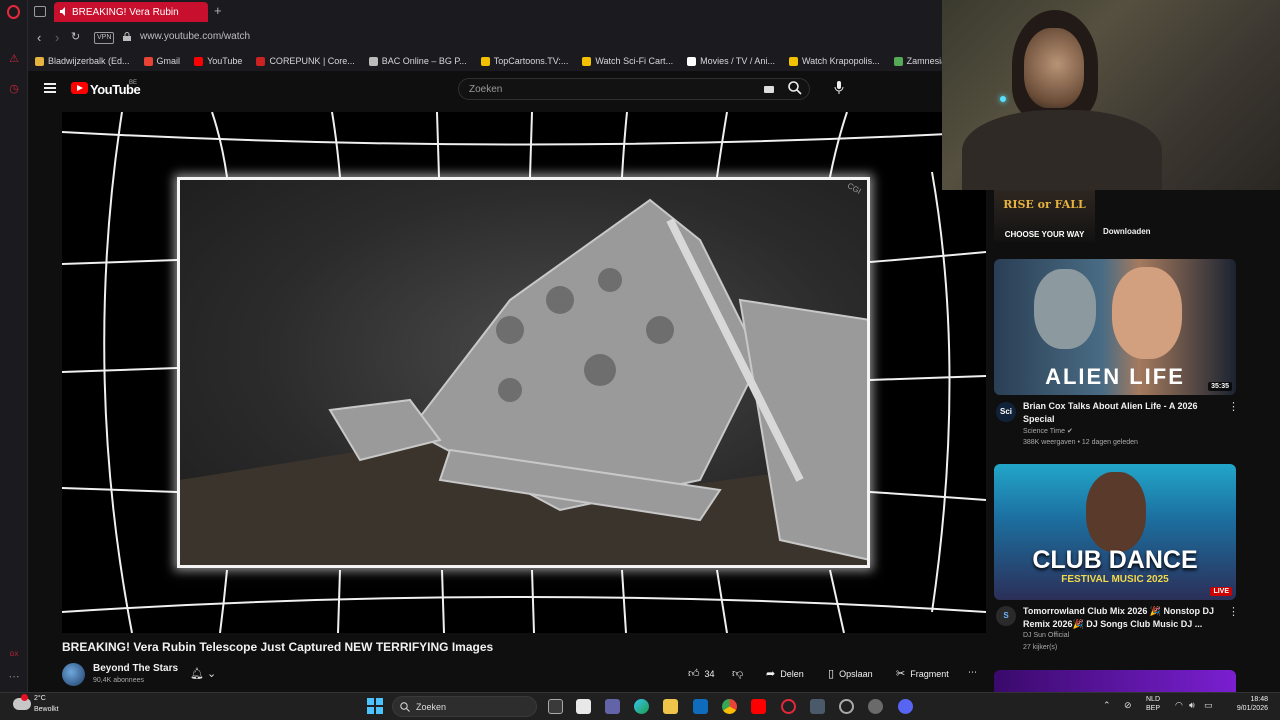 The height and width of the screenshot is (720, 1280). What do you see at coordinates (1115, 532) in the screenshot?
I see `video-thumbnail: CLUB DANCE FESTIVAL MUSIC 2025 LIVE` at bounding box center [1115, 532].